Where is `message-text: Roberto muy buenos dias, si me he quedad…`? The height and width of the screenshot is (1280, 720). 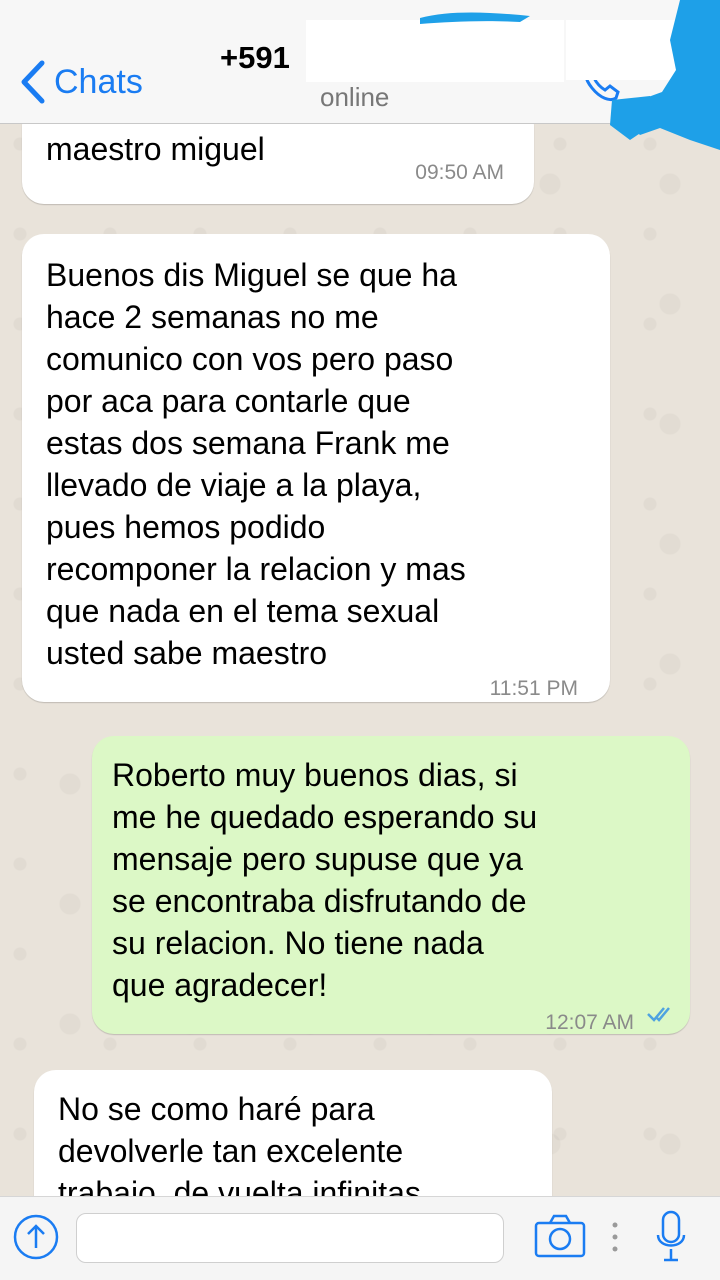 message-text: Roberto muy buenos dias, si me he quedad… is located at coordinates (325, 880).